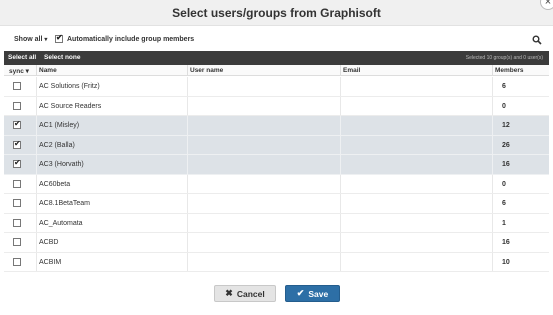 The image size is (553, 315). Describe the element at coordinates (62, 57) in the screenshot. I see `select-none-button: Select none` at that location.